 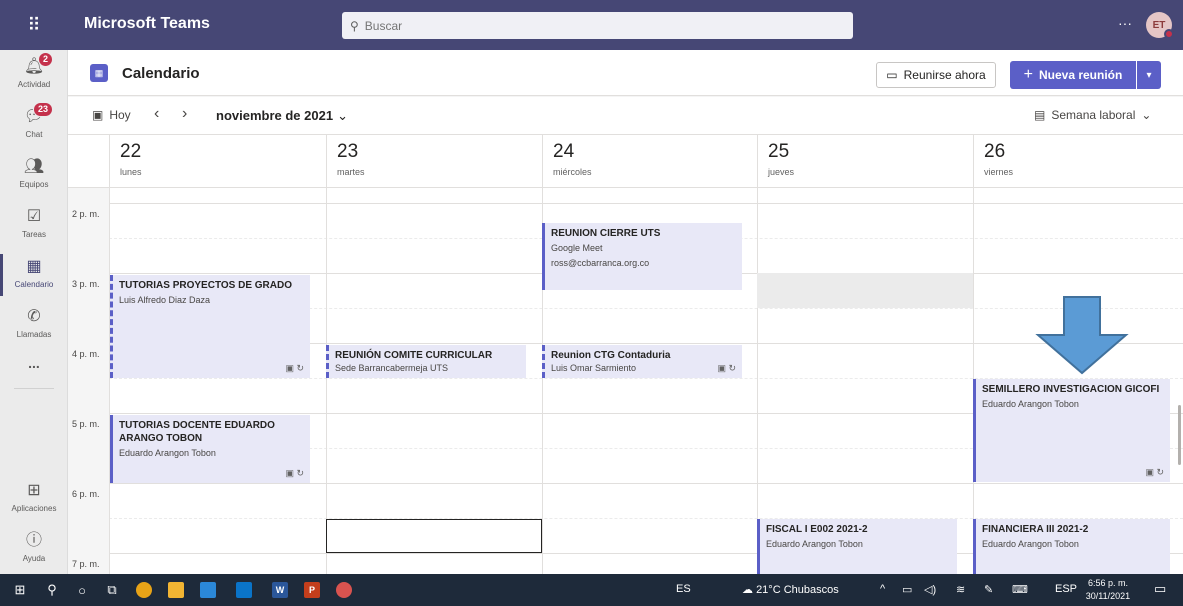 I want to click on windows-start-icon: ⊞, so click(x=20, y=590).